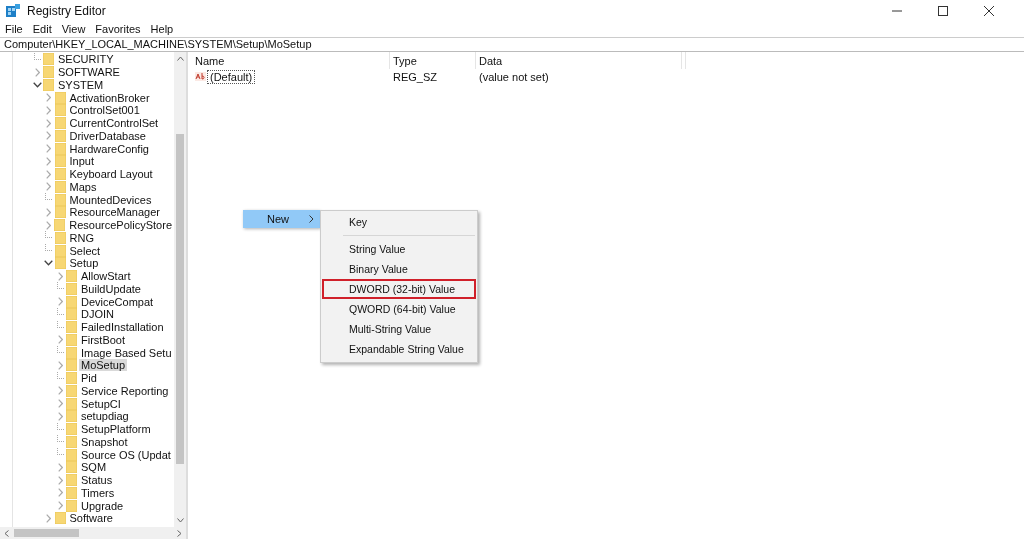  What do you see at coordinates (231, 76) in the screenshot?
I see `value-name: (Default)` at bounding box center [231, 76].